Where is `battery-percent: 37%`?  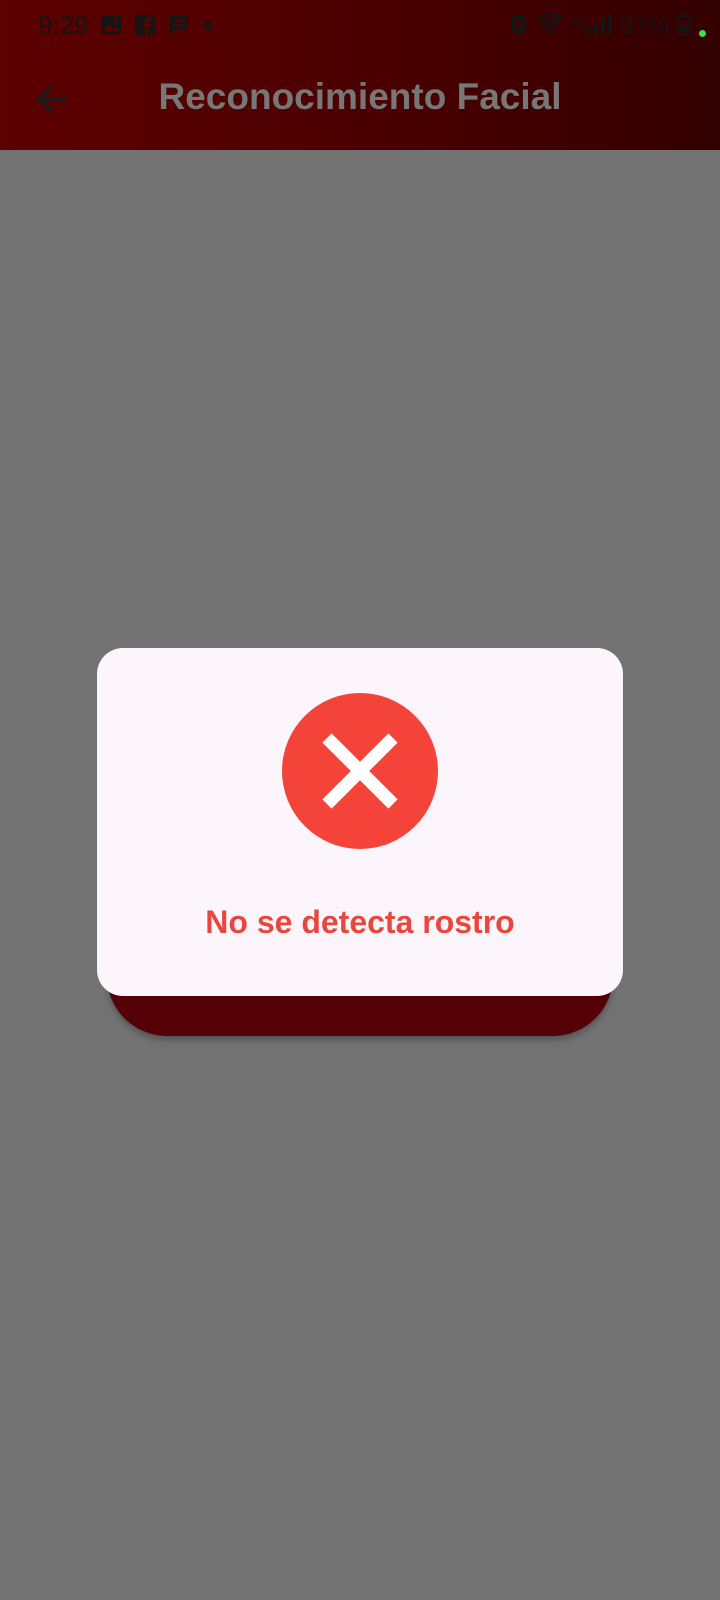
battery-percent: 37% is located at coordinates (644, 26).